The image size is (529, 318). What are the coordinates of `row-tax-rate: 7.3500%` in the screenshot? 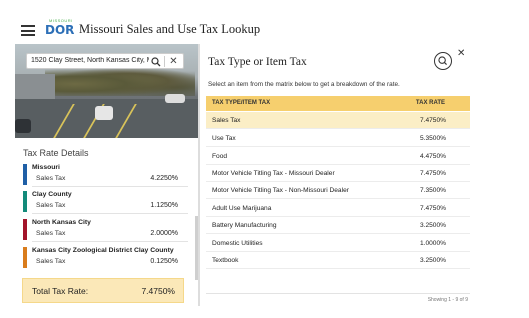 It's located at (432, 190).